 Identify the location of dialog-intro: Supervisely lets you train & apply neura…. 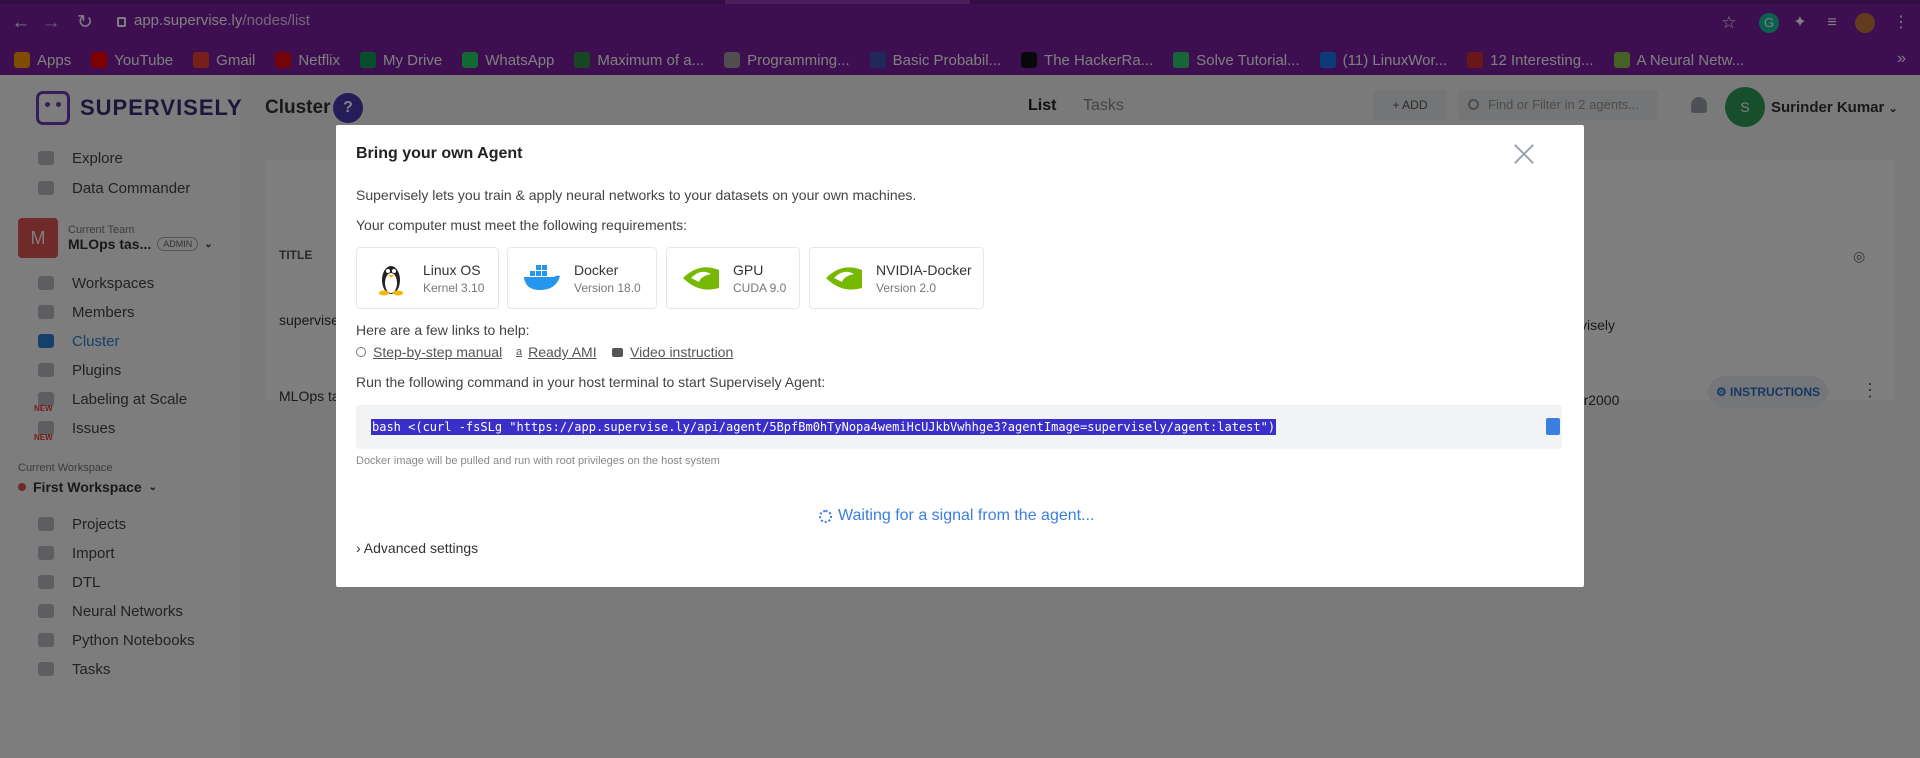
(636, 195).